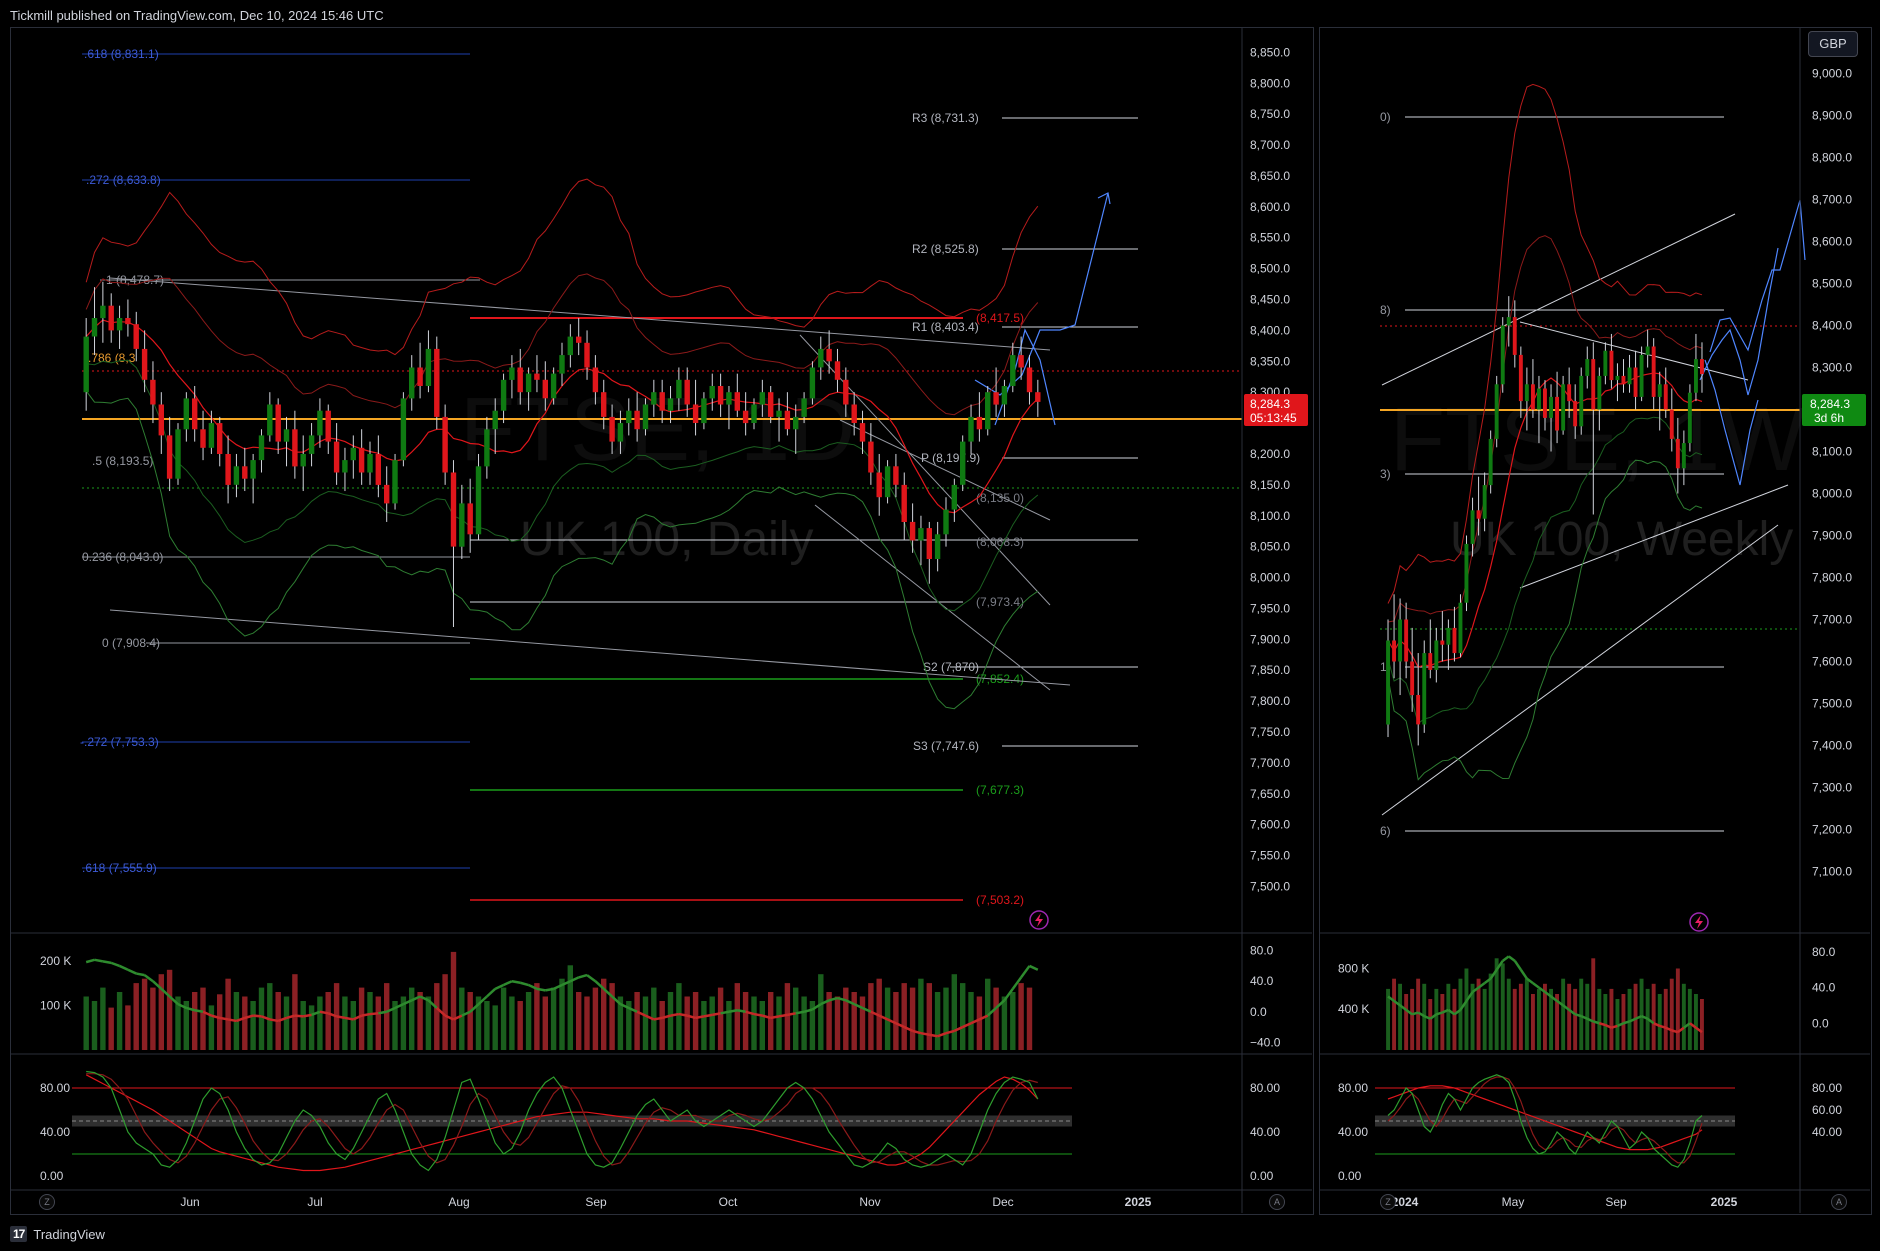 The height and width of the screenshot is (1251, 1880). What do you see at coordinates (52, 1176) in the screenshot?
I see `left-osc2-left-tick: 0.00` at bounding box center [52, 1176].